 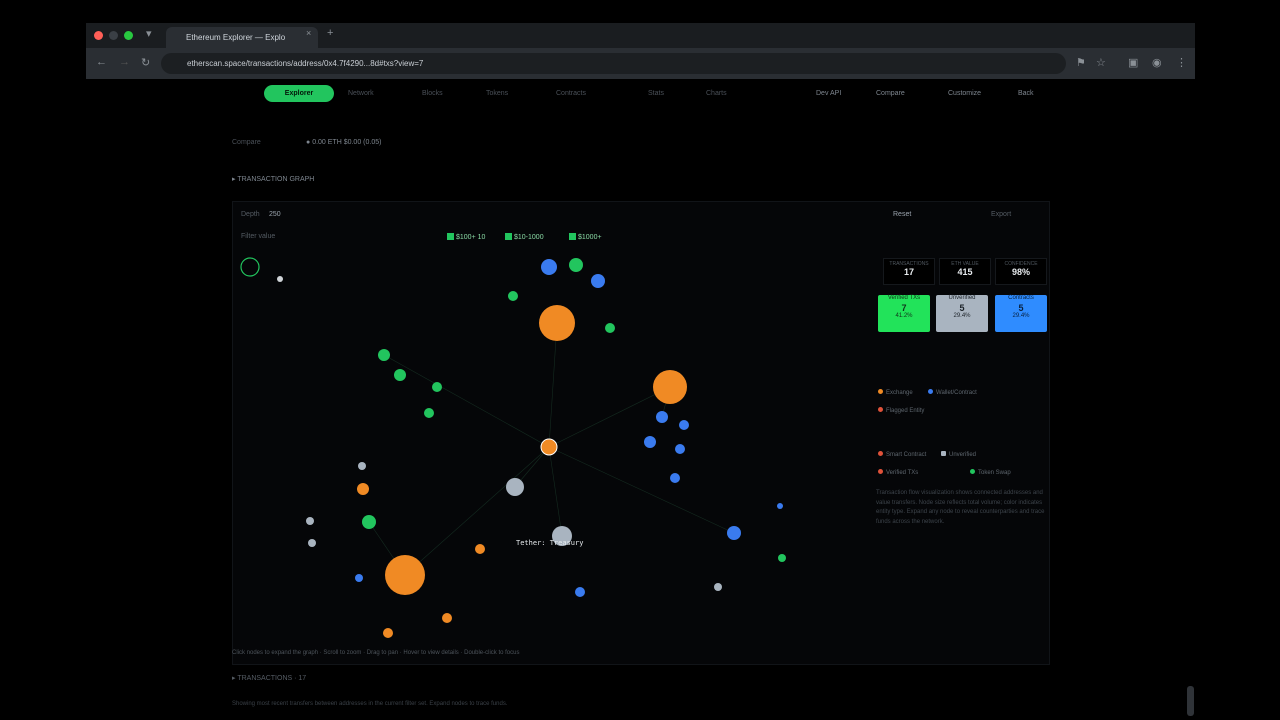 I want to click on nav-item-blocks: Blocks, so click(x=432, y=93).